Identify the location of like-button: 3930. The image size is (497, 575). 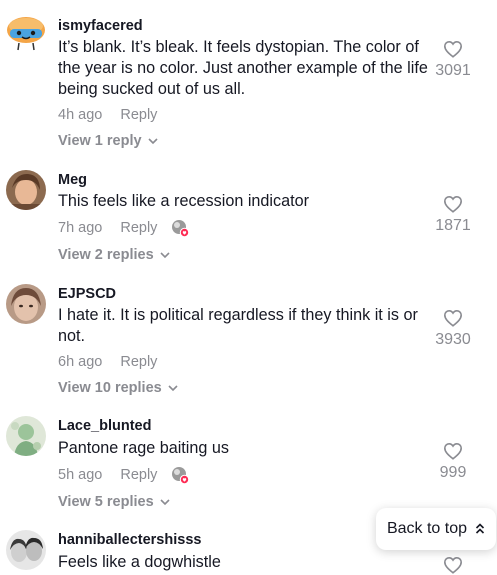
(453, 329).